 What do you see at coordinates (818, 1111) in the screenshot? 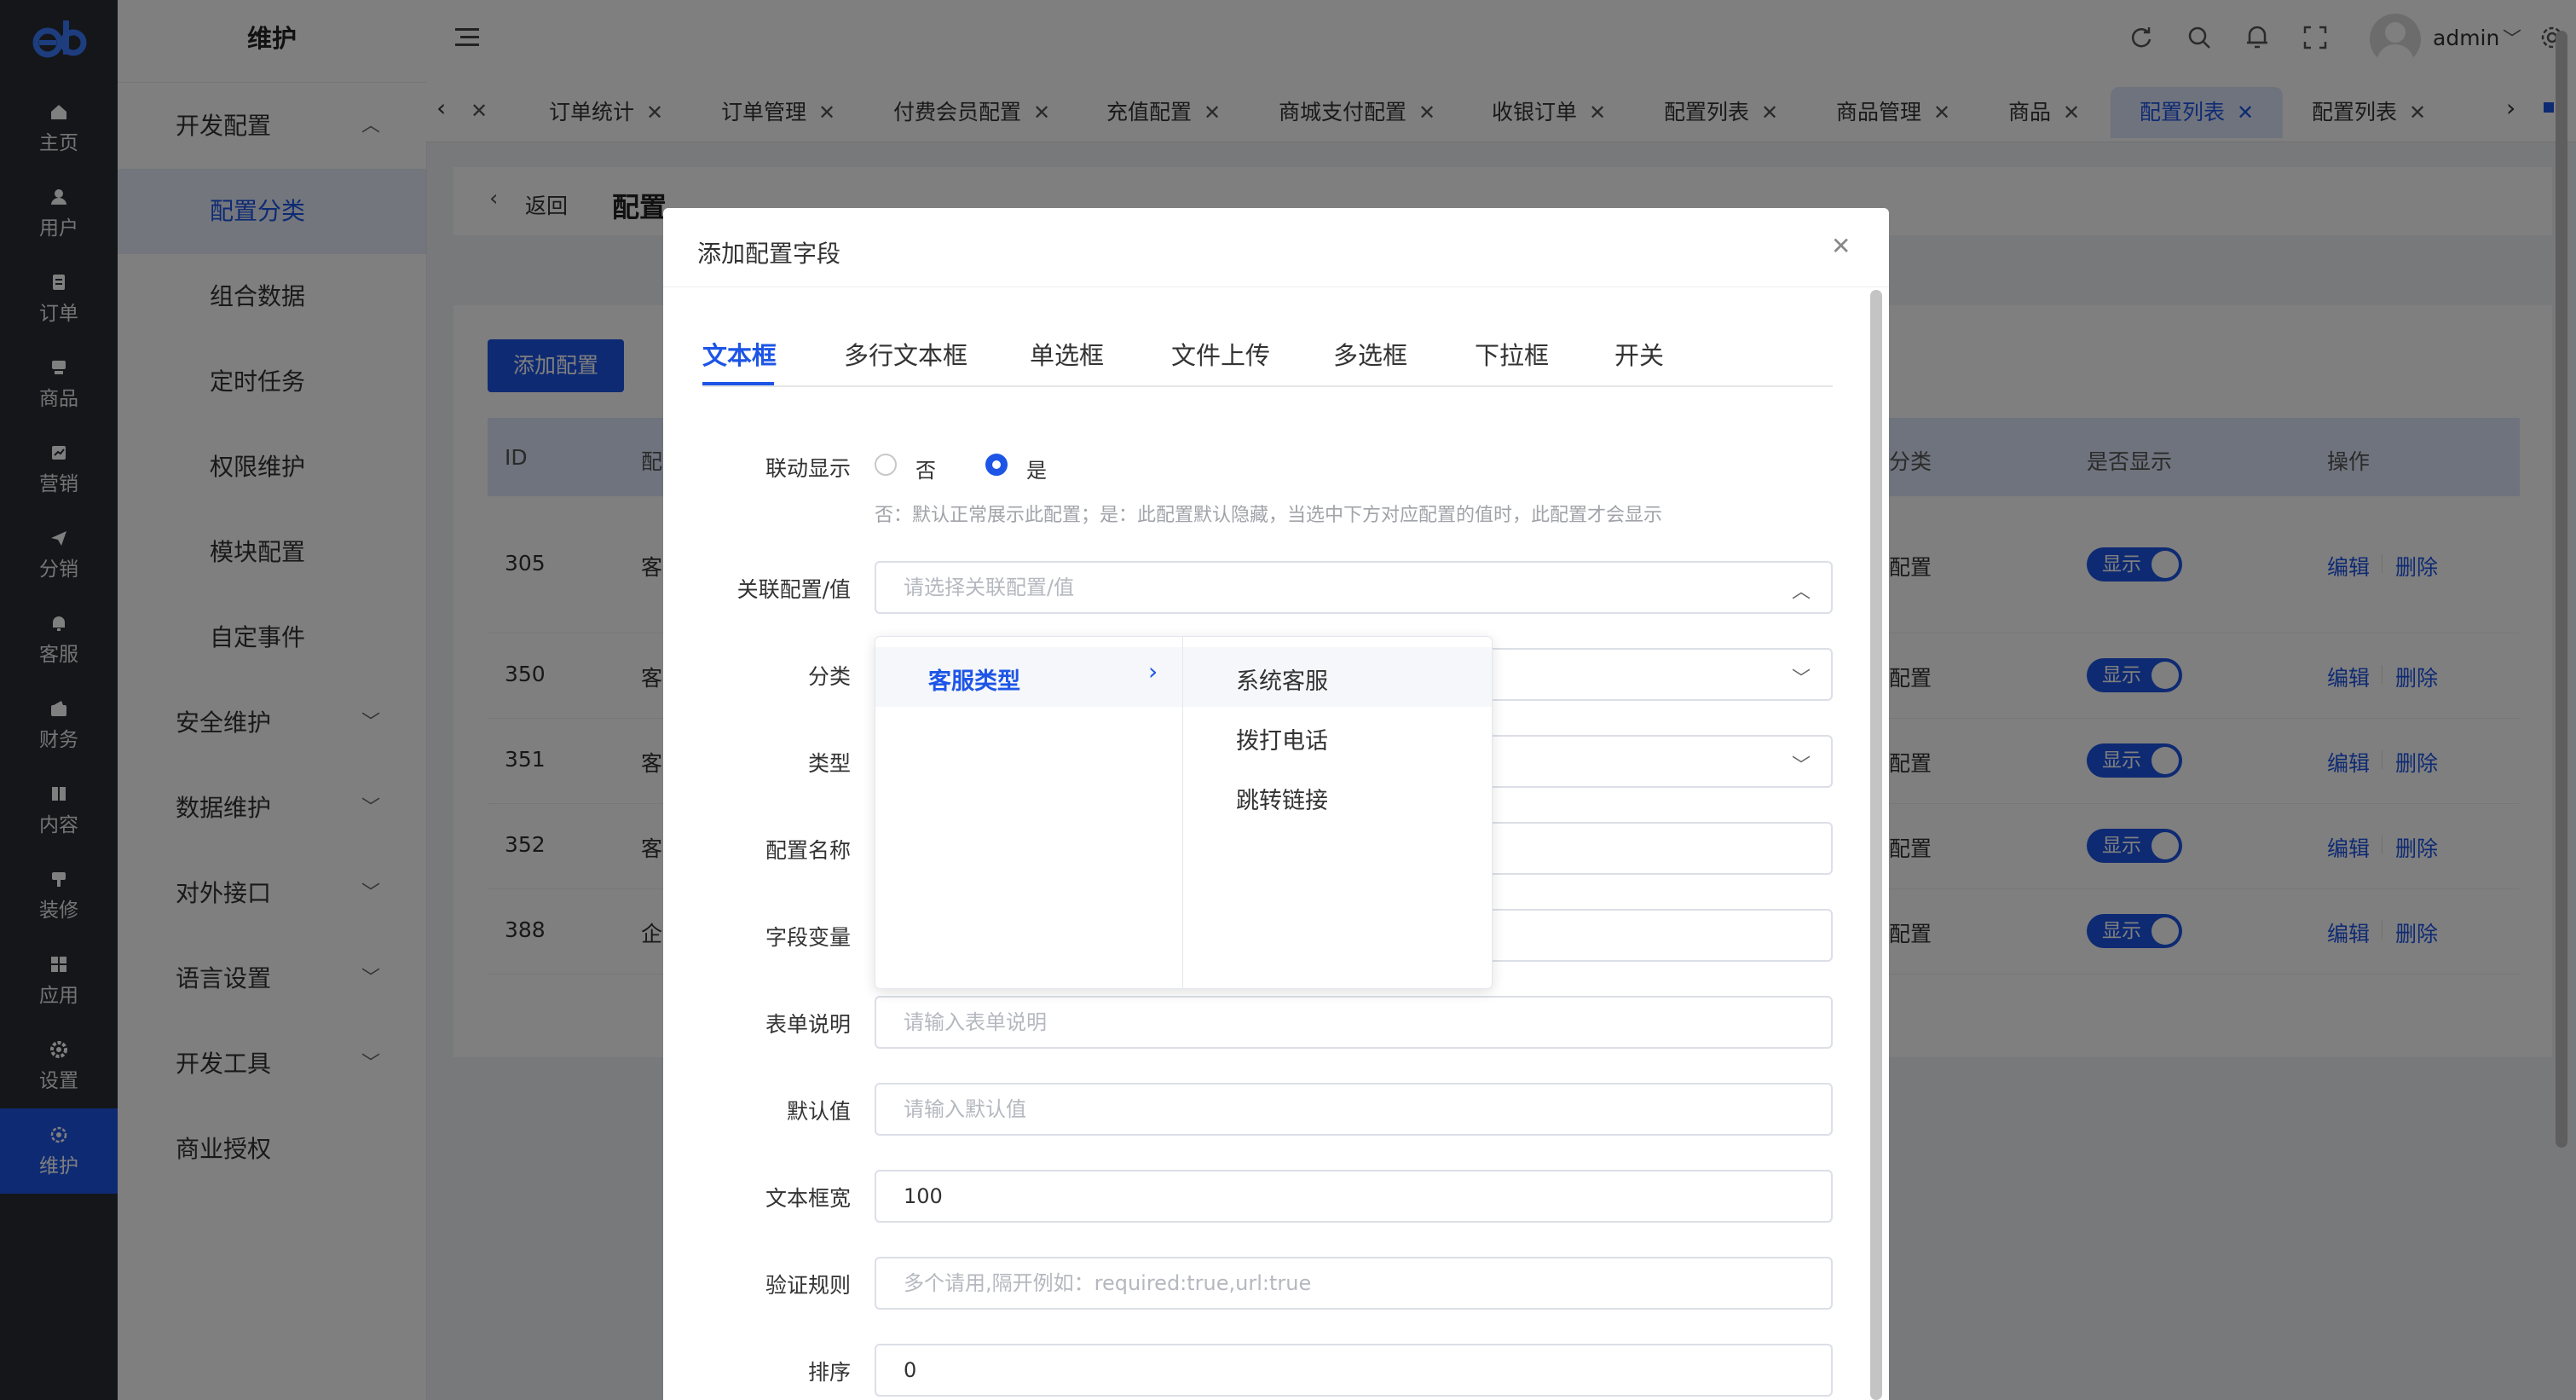
I see `default-value-label: 默认值` at bounding box center [818, 1111].